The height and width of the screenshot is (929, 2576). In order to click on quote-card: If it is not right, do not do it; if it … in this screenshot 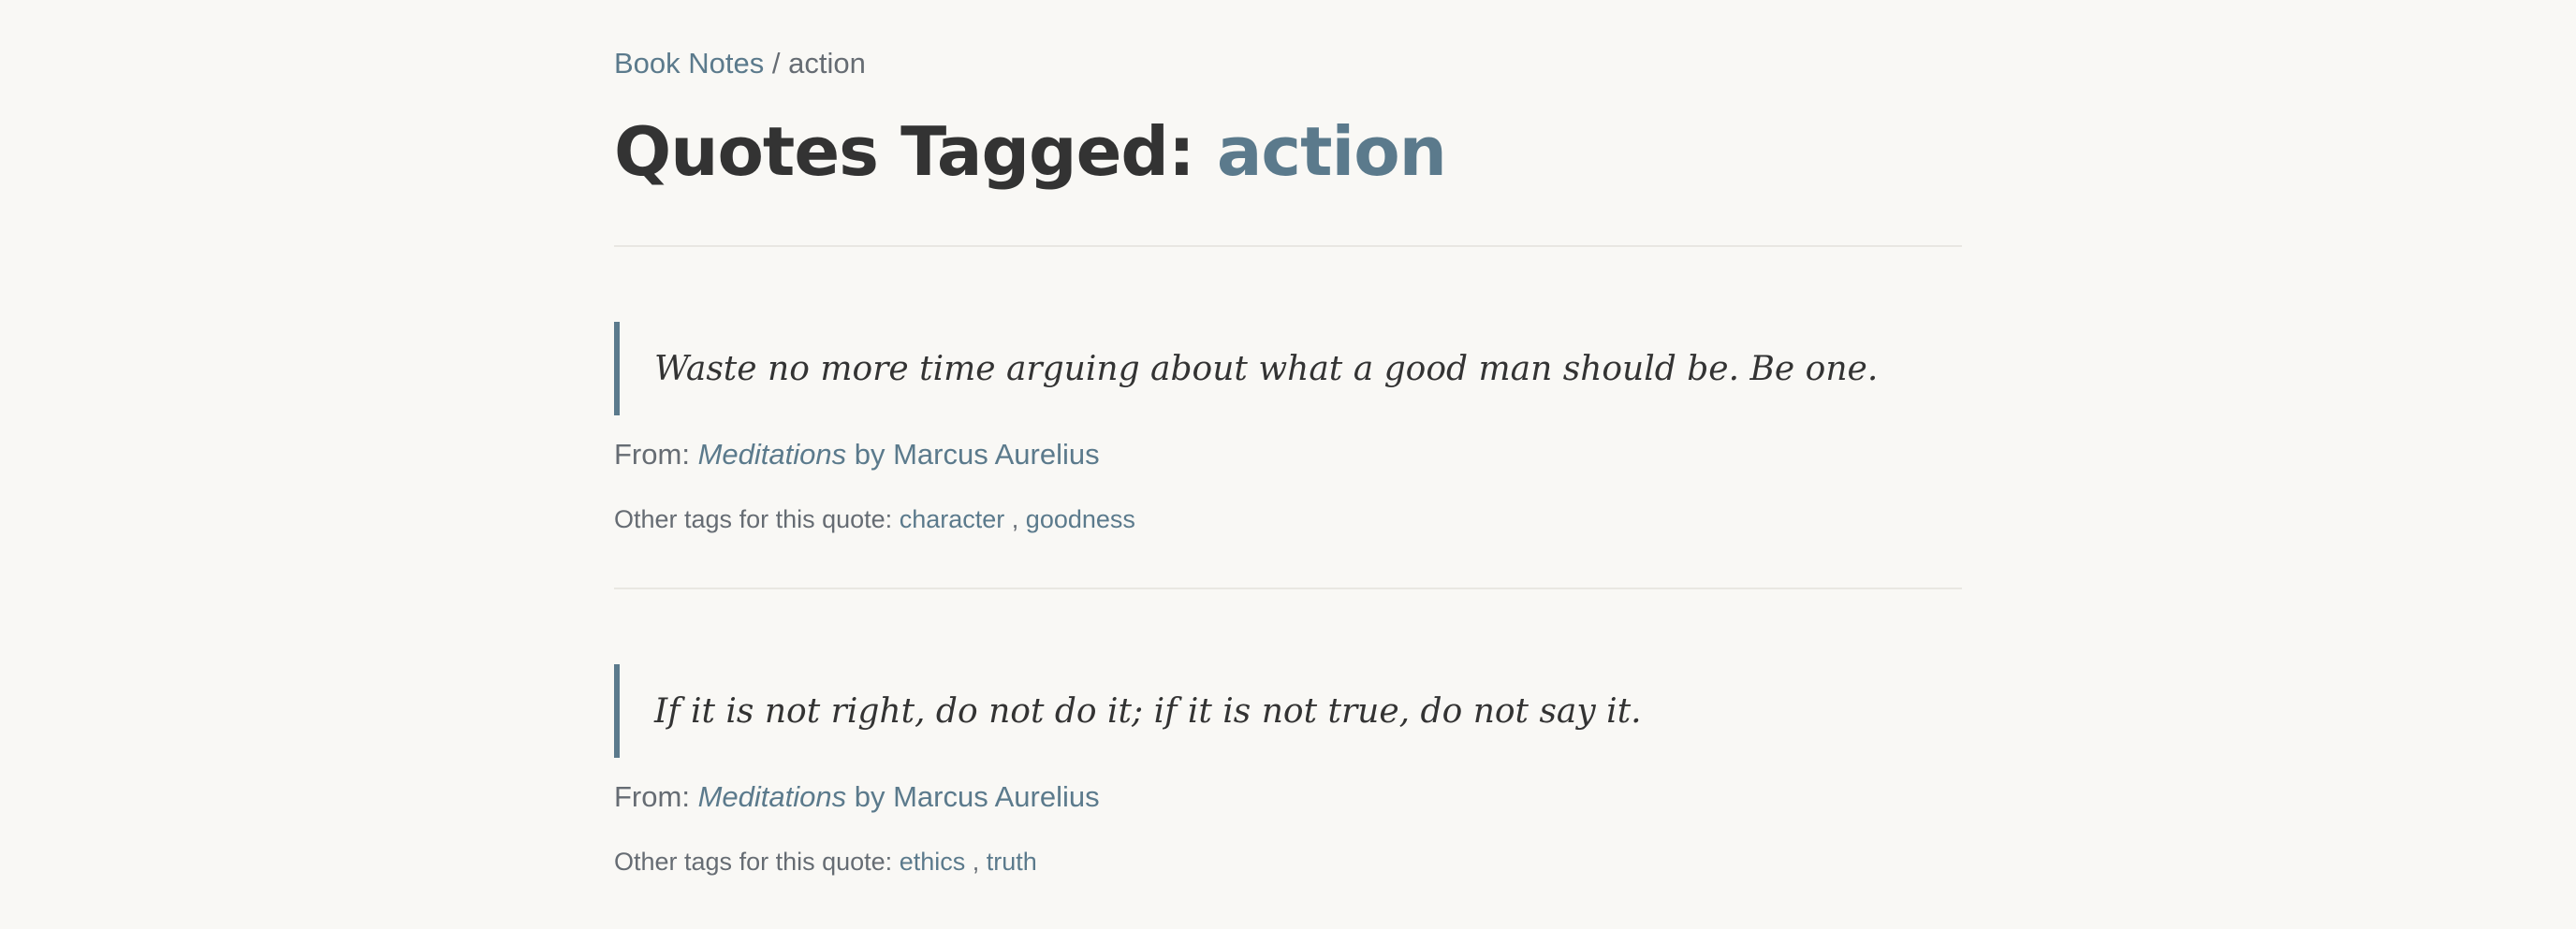, I will do `click(1288, 770)`.